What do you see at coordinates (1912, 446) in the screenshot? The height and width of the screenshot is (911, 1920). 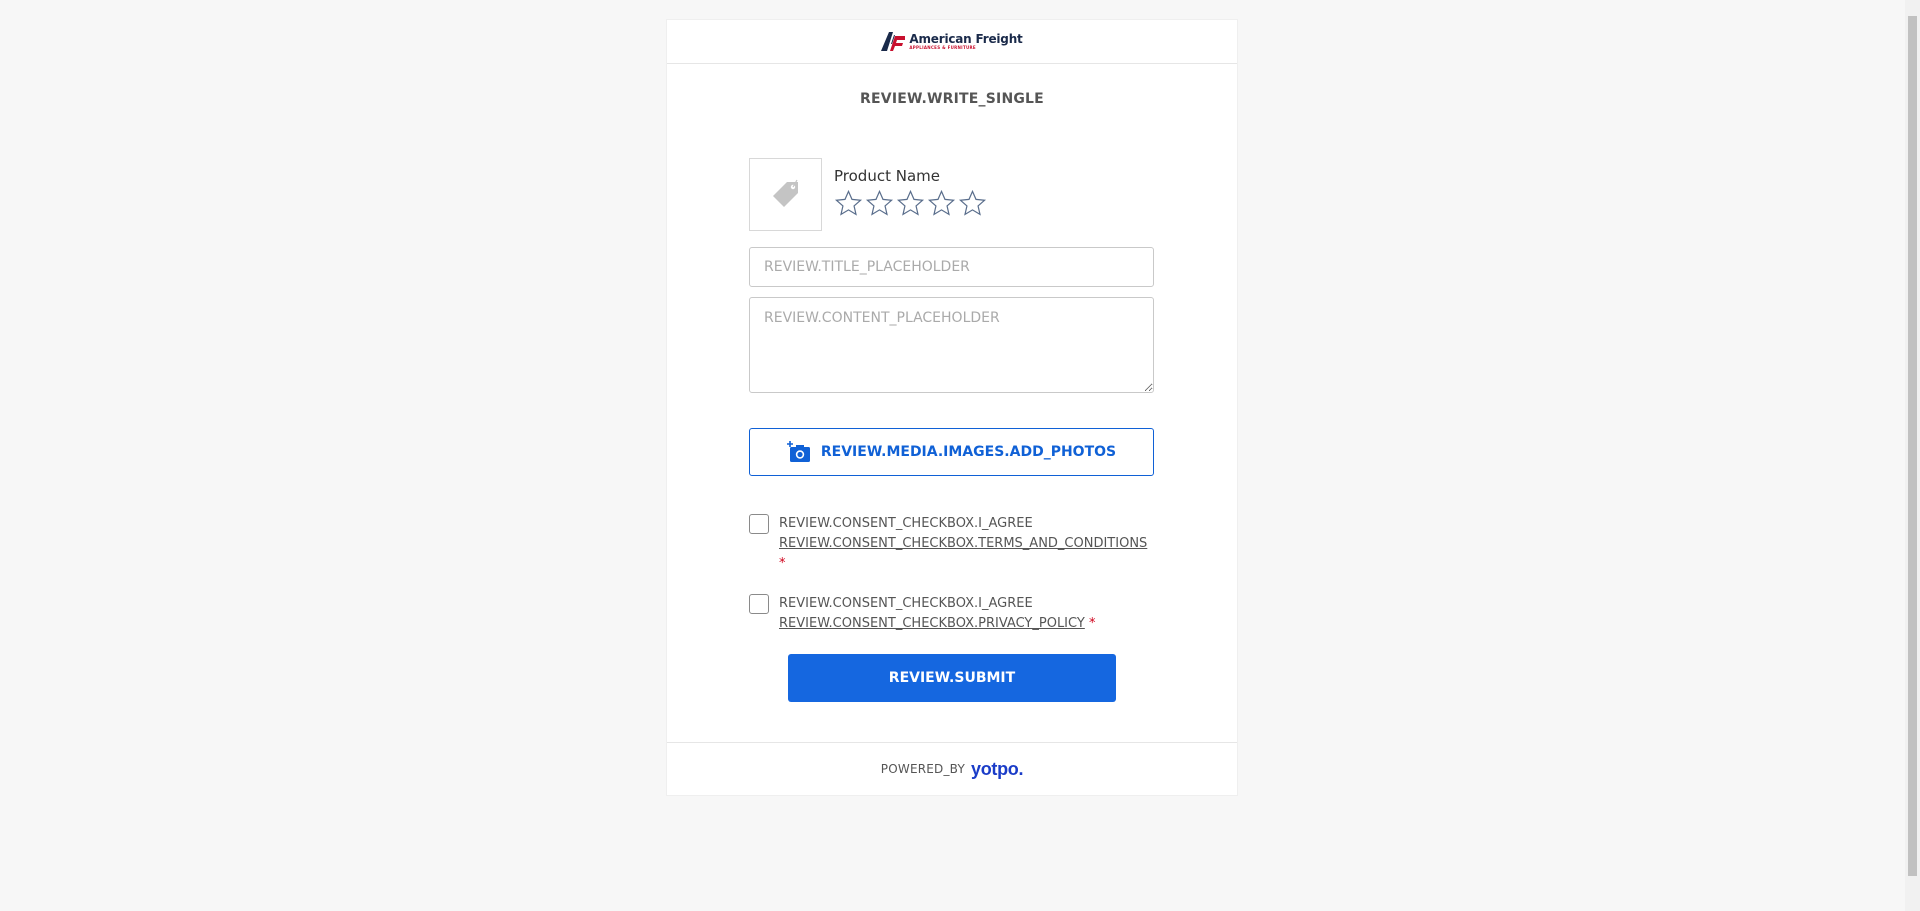 I see `scrollbar-thumb` at bounding box center [1912, 446].